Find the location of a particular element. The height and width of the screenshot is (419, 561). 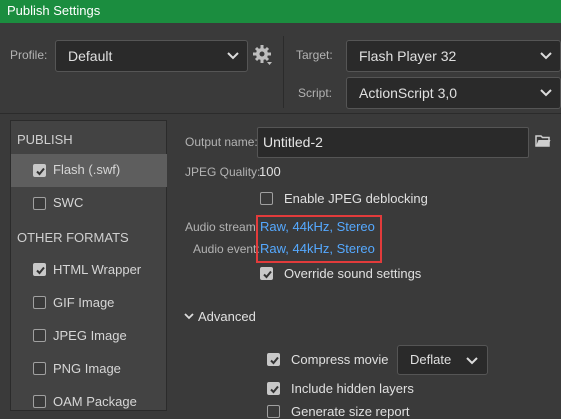

sidebar-item-label: HTML Wrapper is located at coordinates (97, 269).